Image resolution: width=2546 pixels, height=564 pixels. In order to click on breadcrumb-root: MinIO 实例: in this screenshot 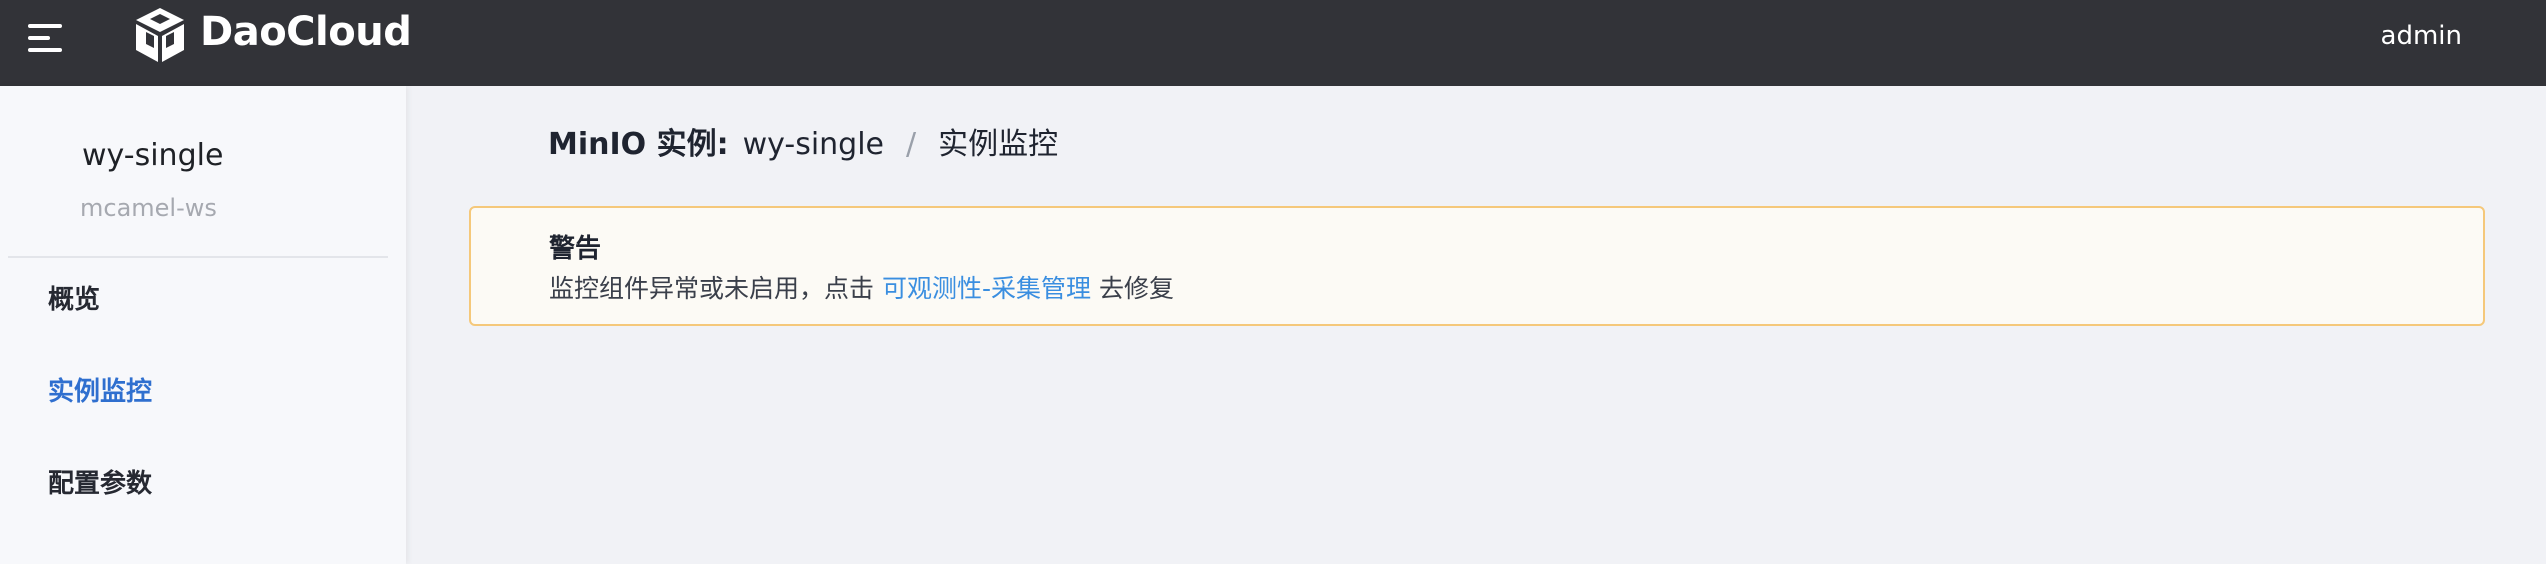, I will do `click(638, 144)`.